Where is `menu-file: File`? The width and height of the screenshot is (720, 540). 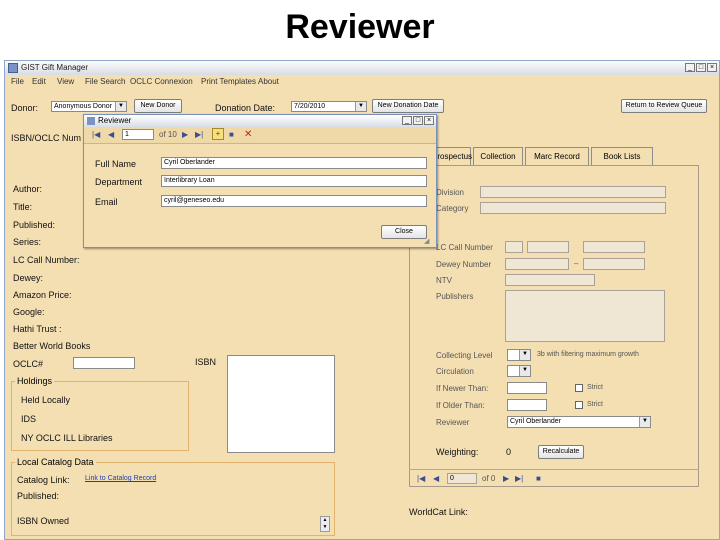
menu-file: File is located at coordinates (17, 81).